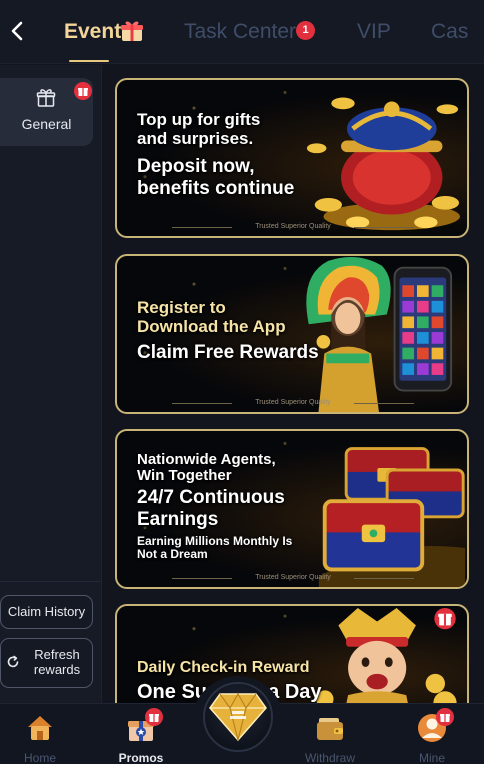 This screenshot has width=484, height=764. I want to click on sidebar-divider, so click(51, 581).